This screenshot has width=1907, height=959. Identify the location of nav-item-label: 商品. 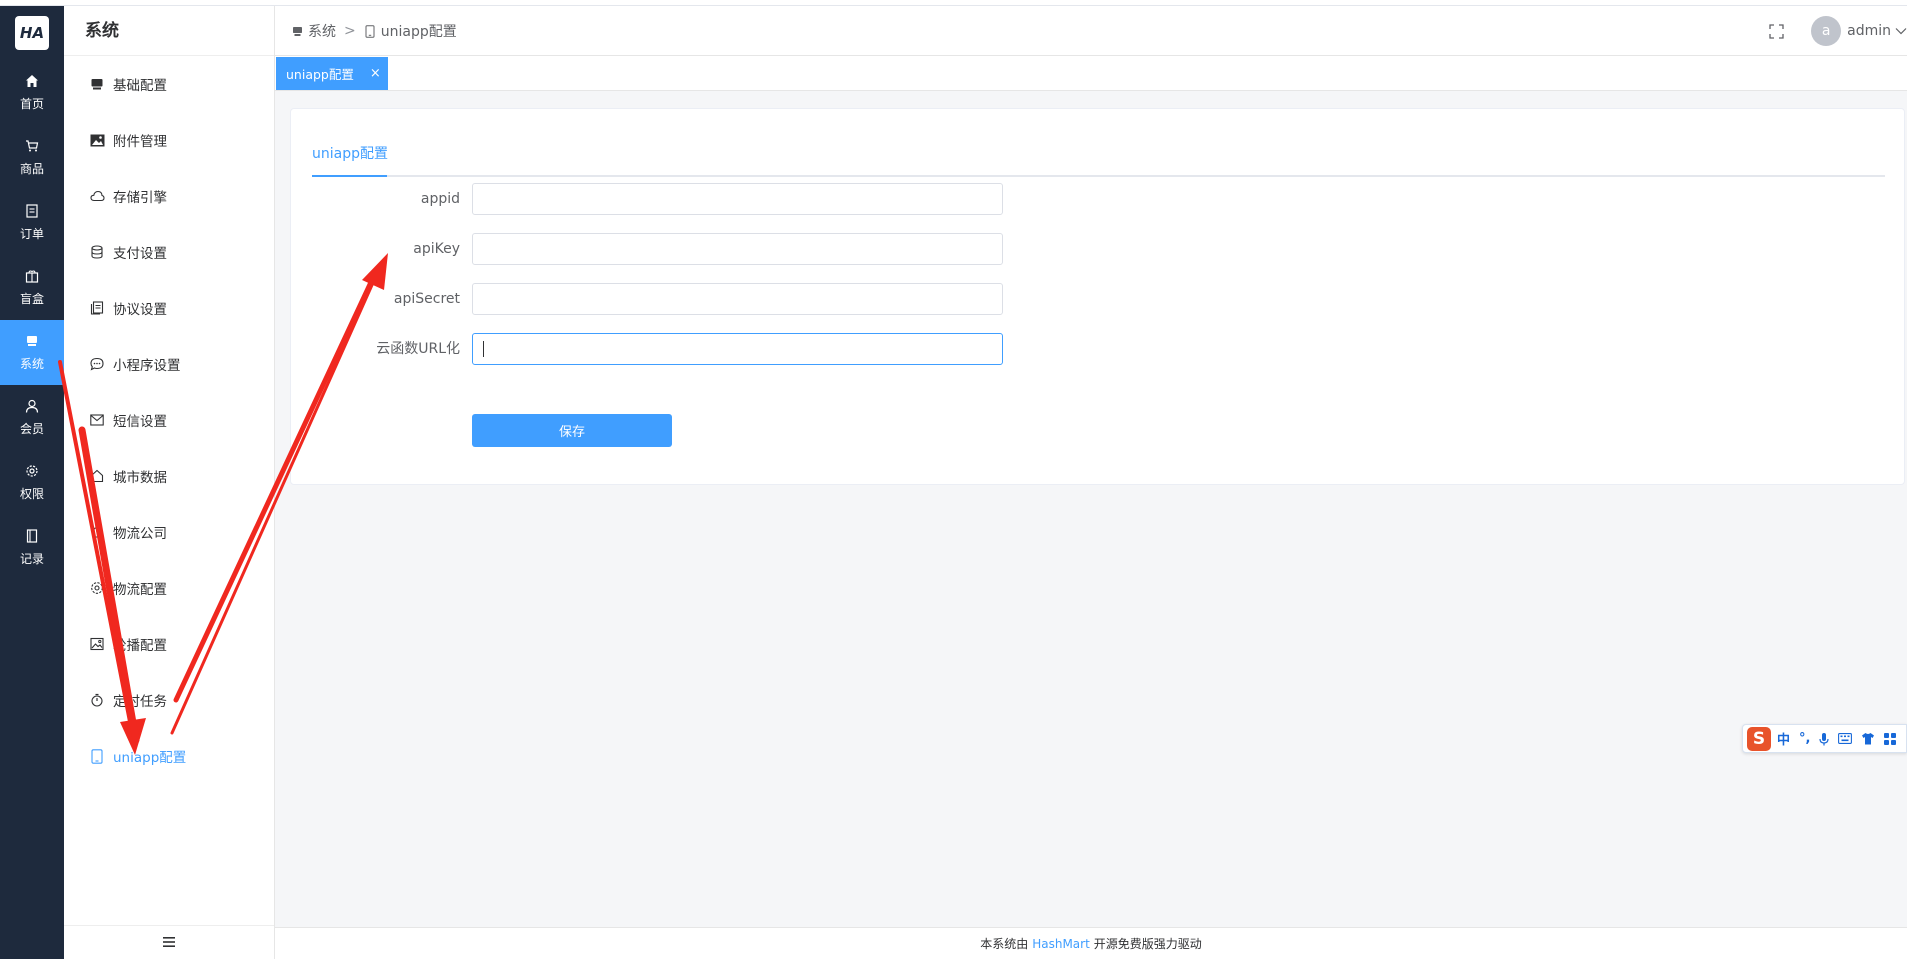
(31, 169).